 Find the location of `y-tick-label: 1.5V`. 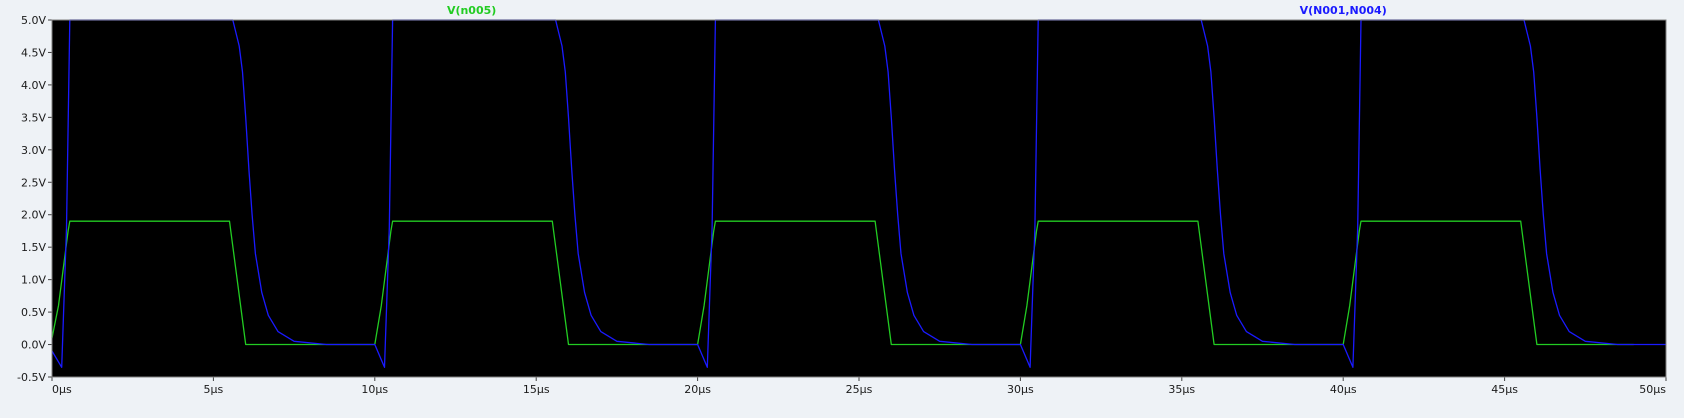

y-tick-label: 1.5V is located at coordinates (33, 247).